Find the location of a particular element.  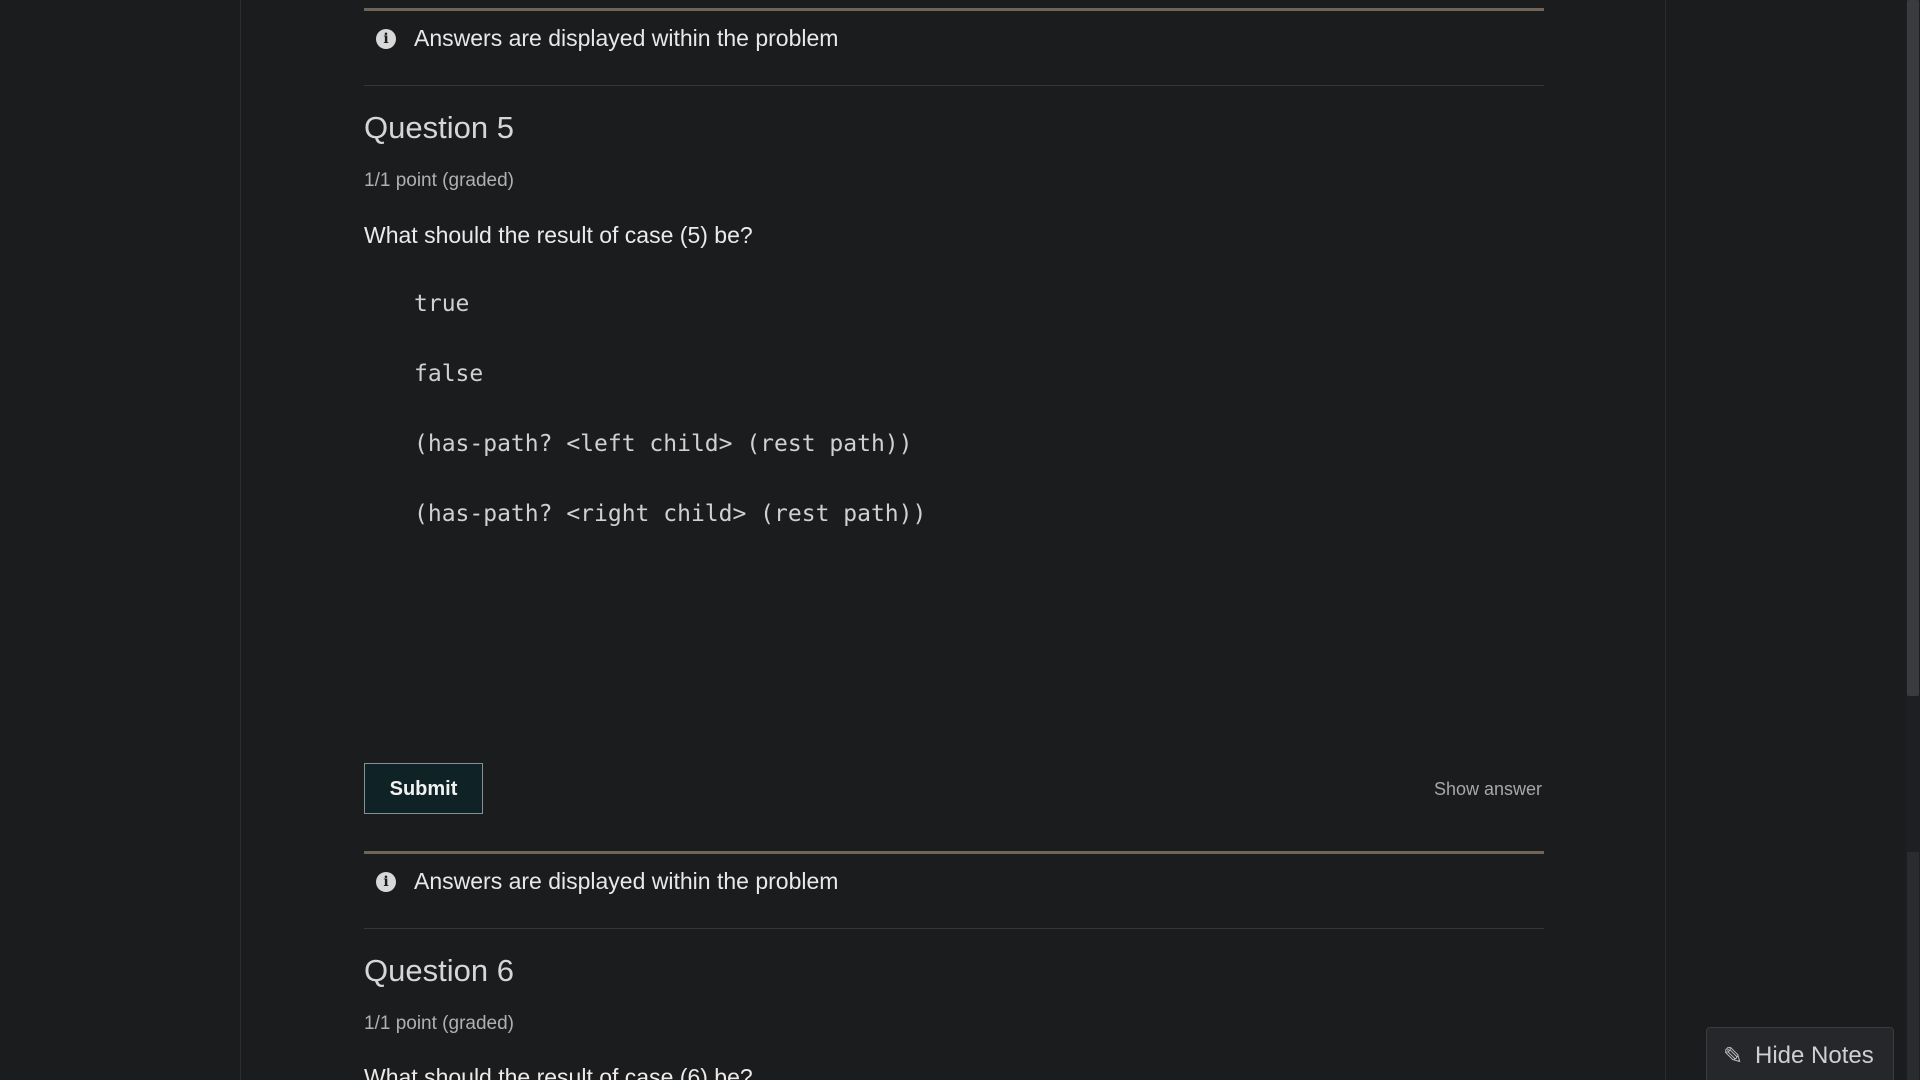

question-6-title: Question 6 is located at coordinates (439, 970).